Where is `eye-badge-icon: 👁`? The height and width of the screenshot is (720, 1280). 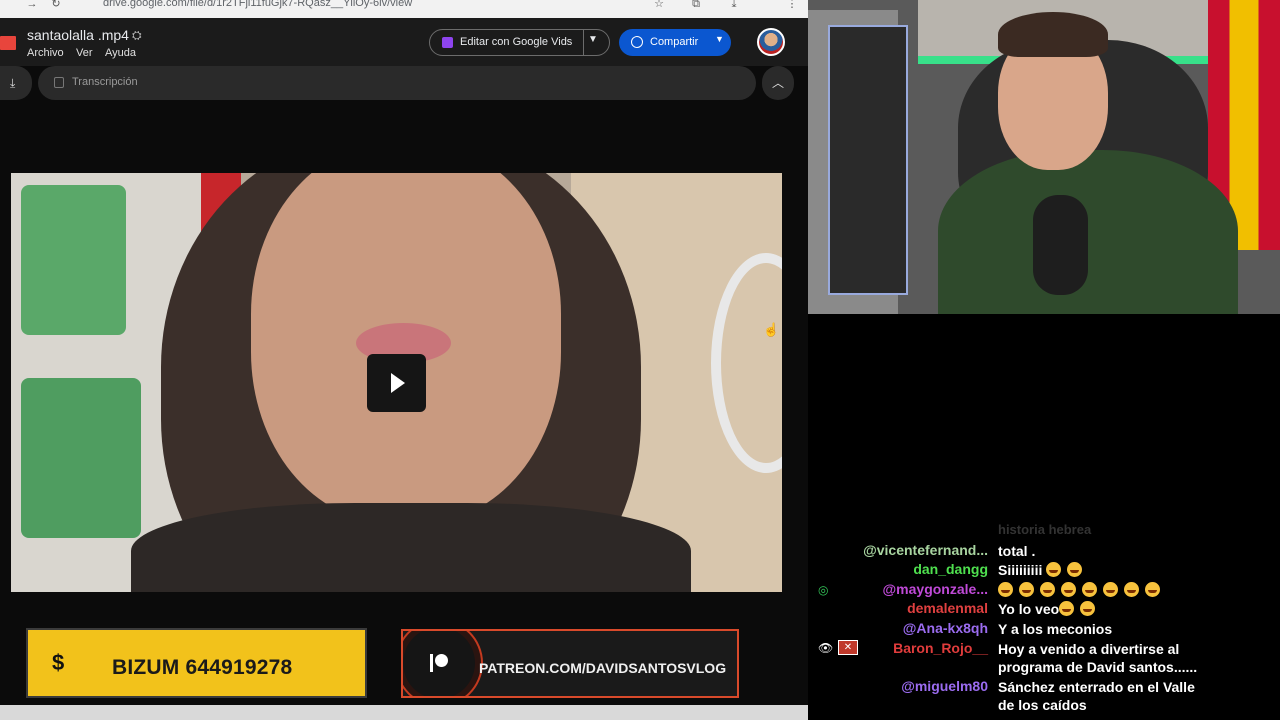 eye-badge-icon: 👁 is located at coordinates (826, 648).